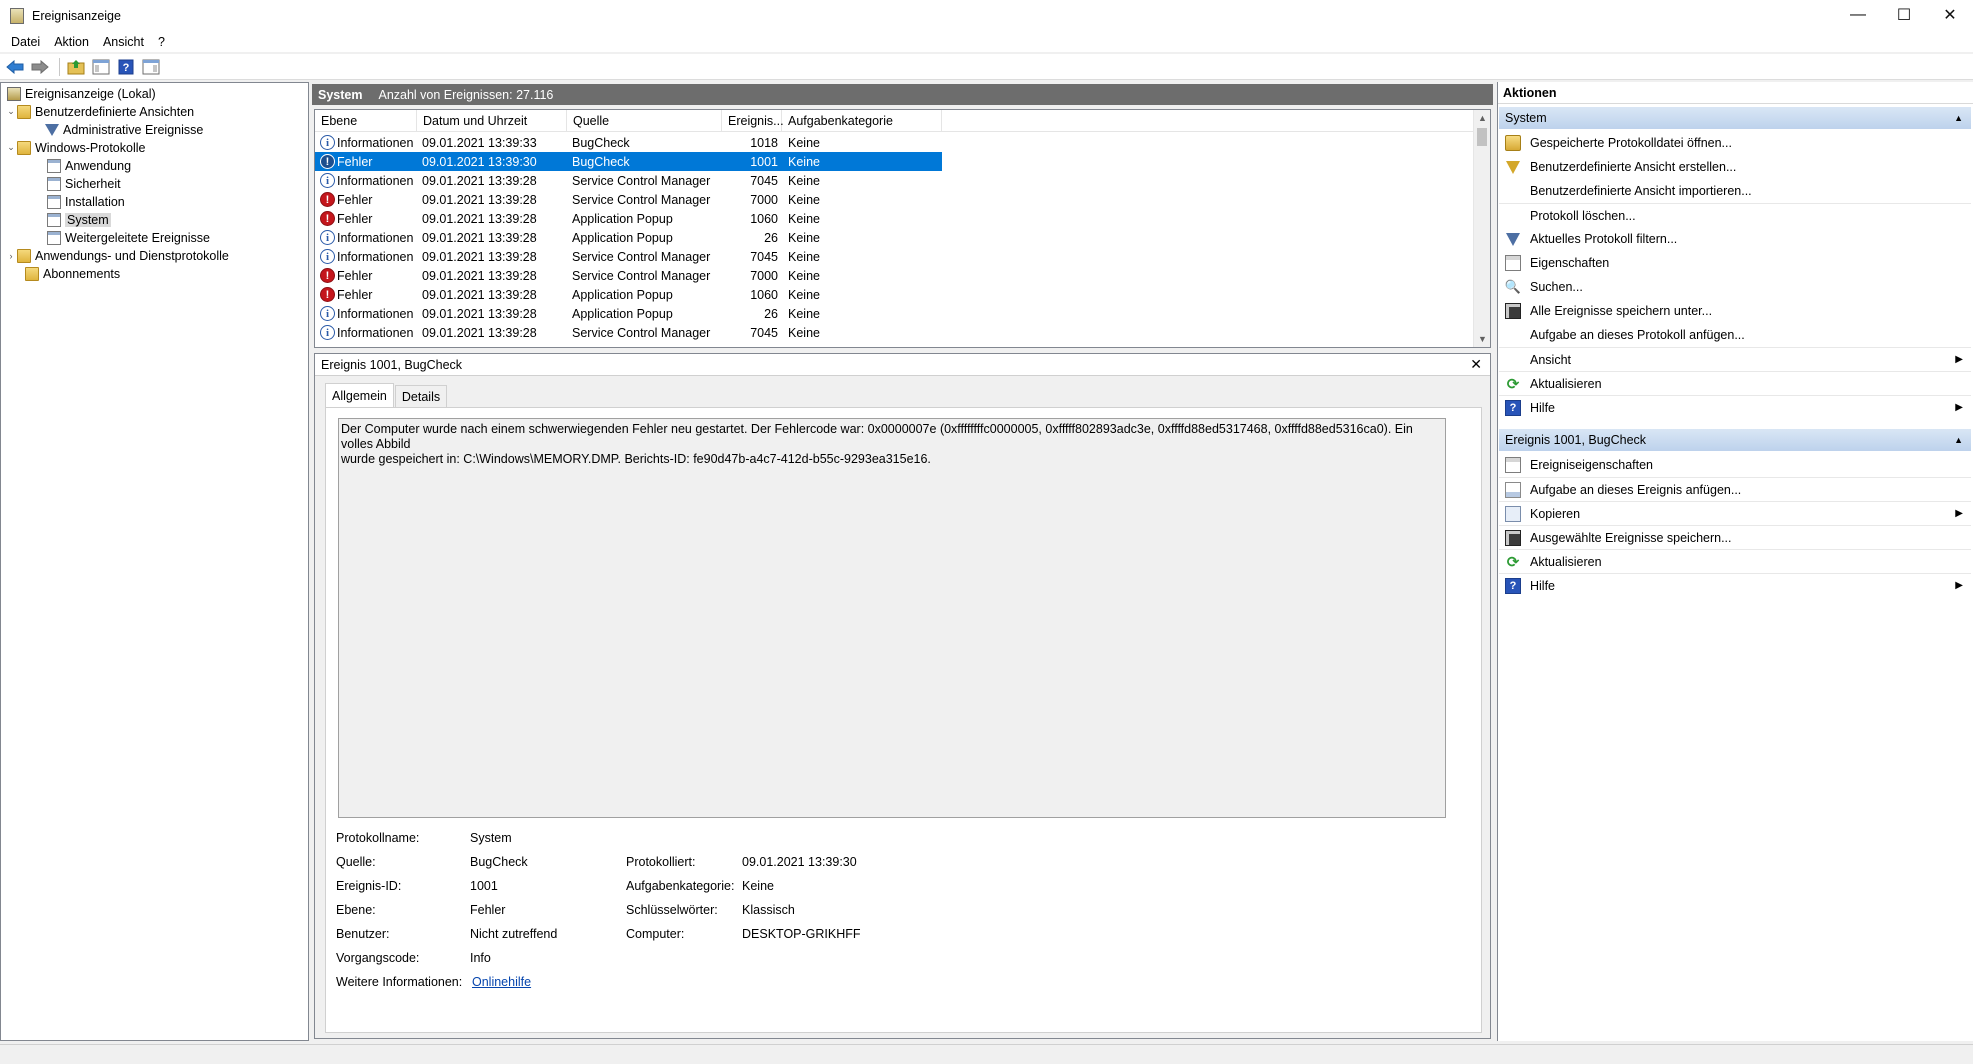 Image resolution: width=1973 pixels, height=1064 pixels. Describe the element at coordinates (366, 121) in the screenshot. I see `column-level: Ebene` at that location.